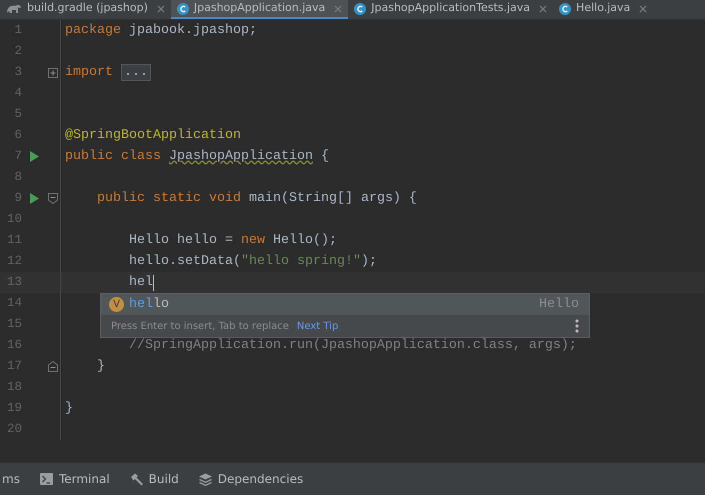  What do you see at coordinates (17, 135) in the screenshot?
I see `line-number: 6` at bounding box center [17, 135].